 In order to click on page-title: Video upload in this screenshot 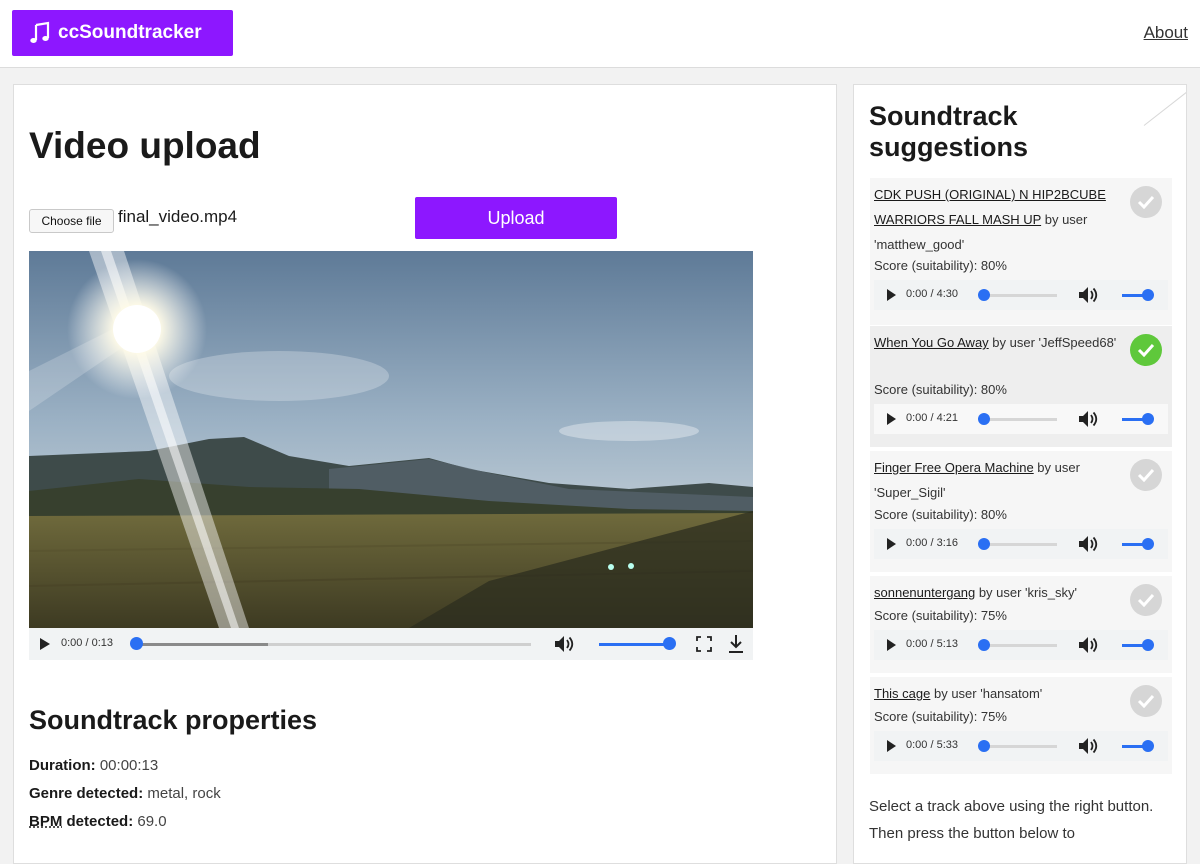, I will do `click(145, 145)`.